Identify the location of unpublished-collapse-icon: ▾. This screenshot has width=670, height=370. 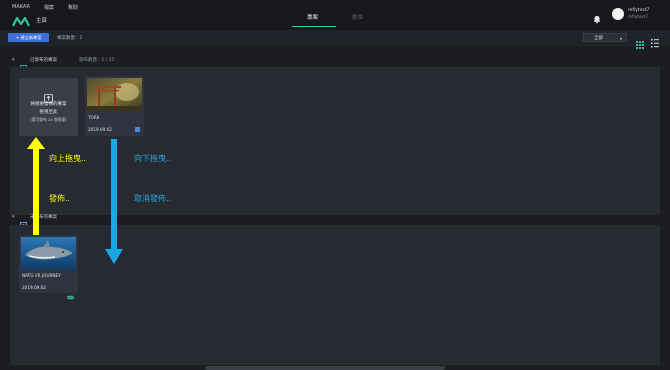
(13, 217).